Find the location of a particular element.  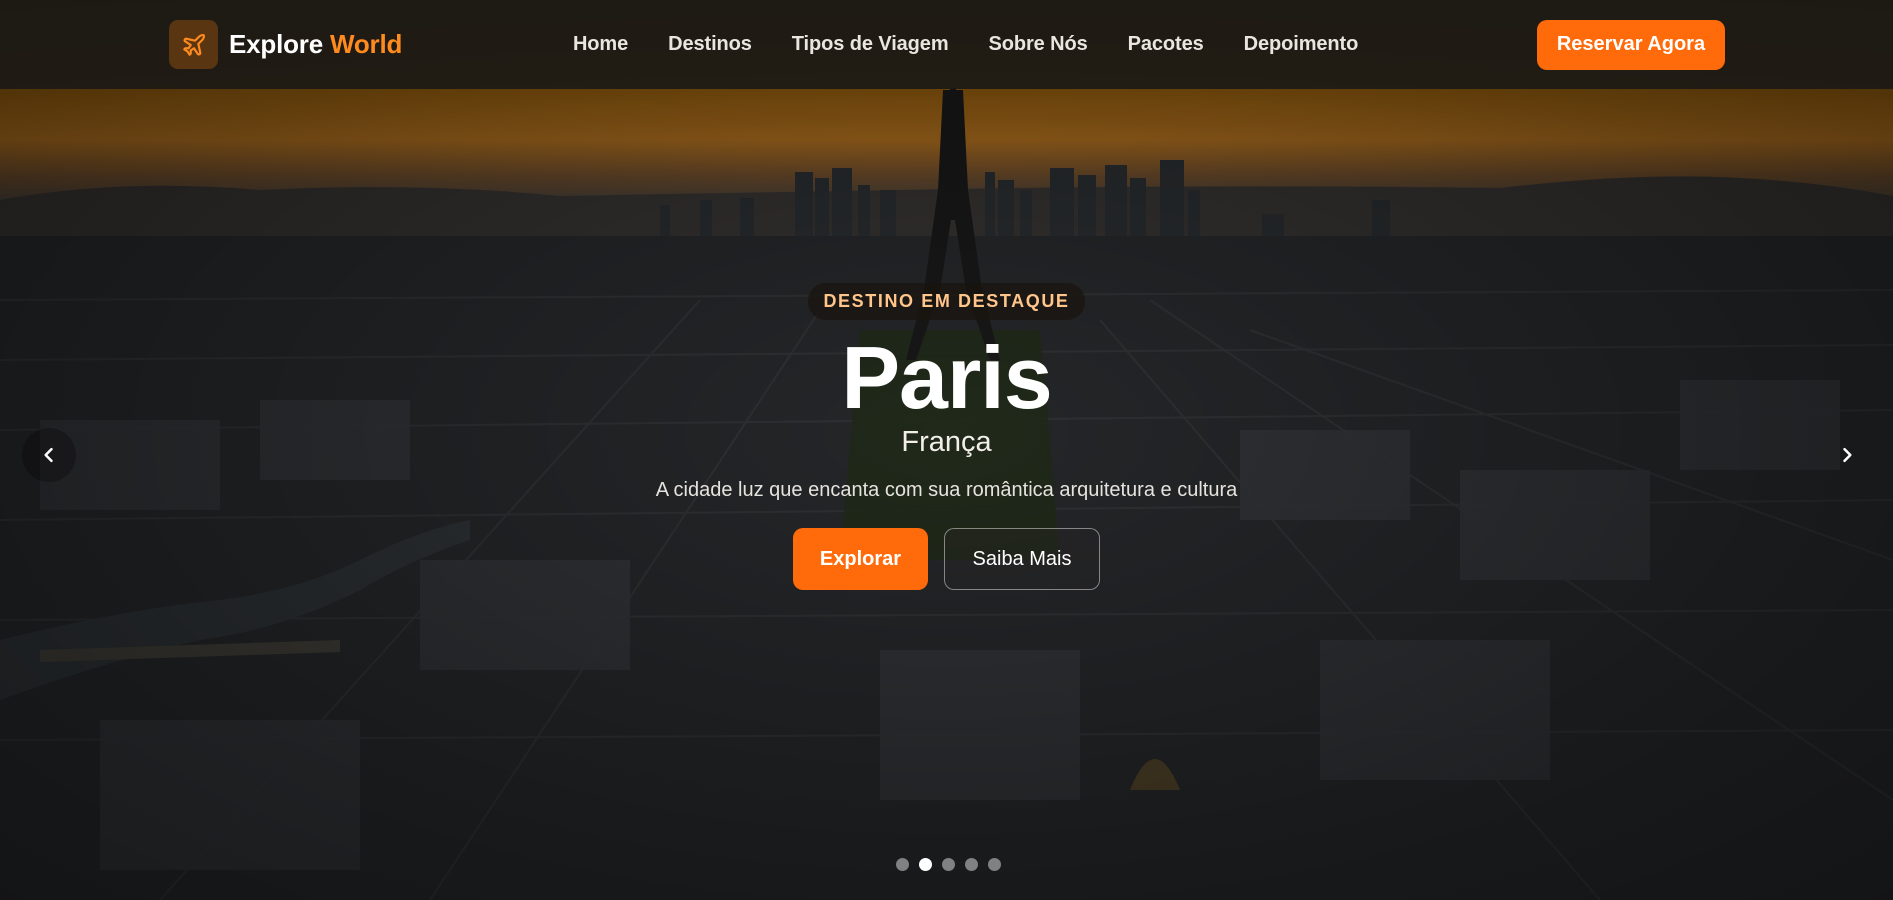

brand-name: Explore World is located at coordinates (315, 44).